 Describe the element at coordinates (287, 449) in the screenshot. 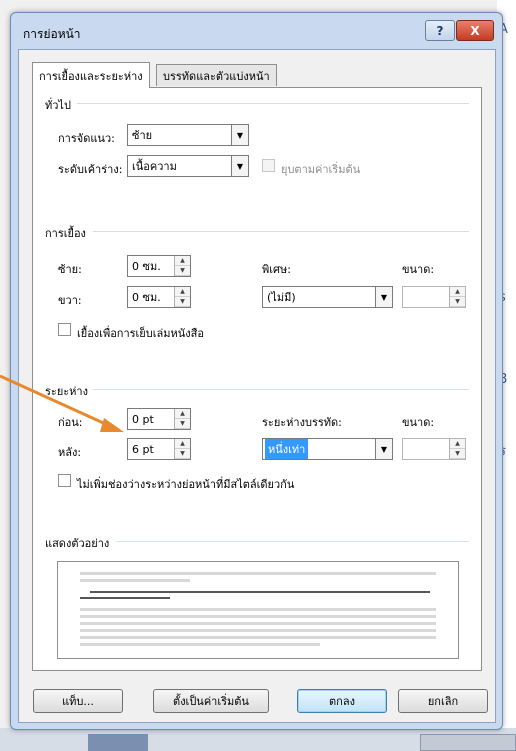

I see `line-spacing-value: หนึ่งเท่า` at that location.